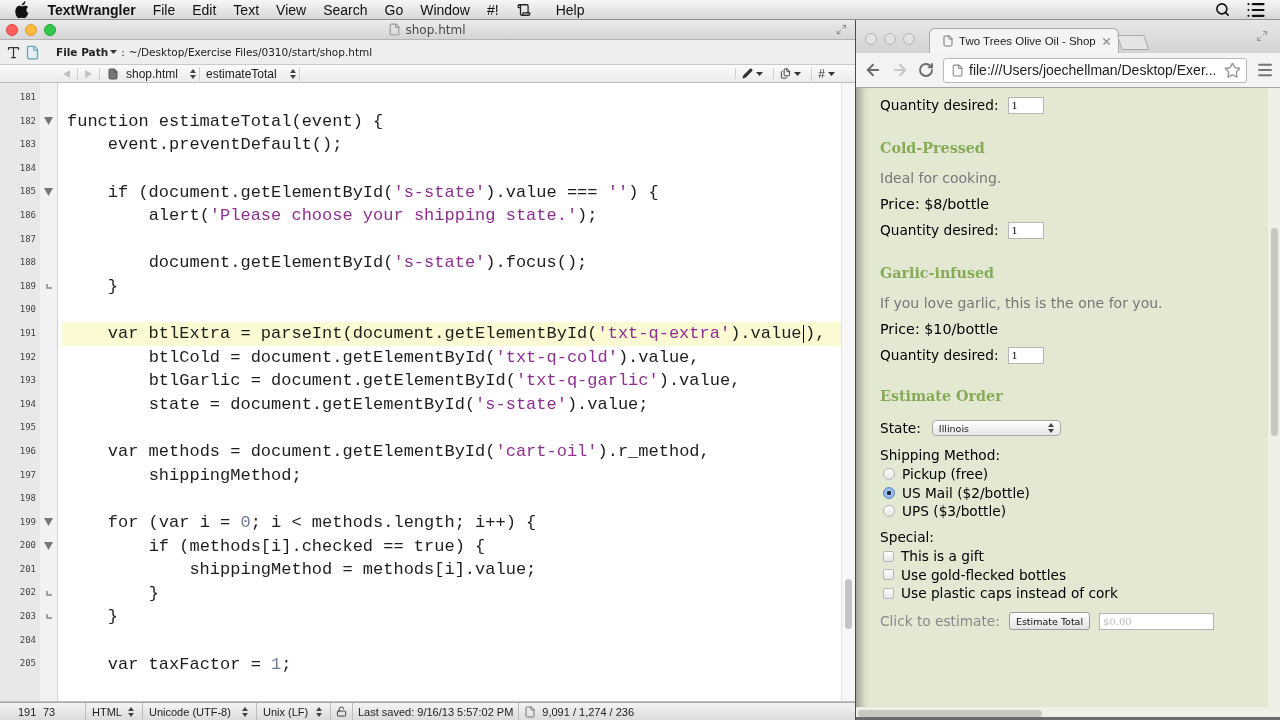 The image size is (1280, 720). I want to click on line-number: 184, so click(27, 168).